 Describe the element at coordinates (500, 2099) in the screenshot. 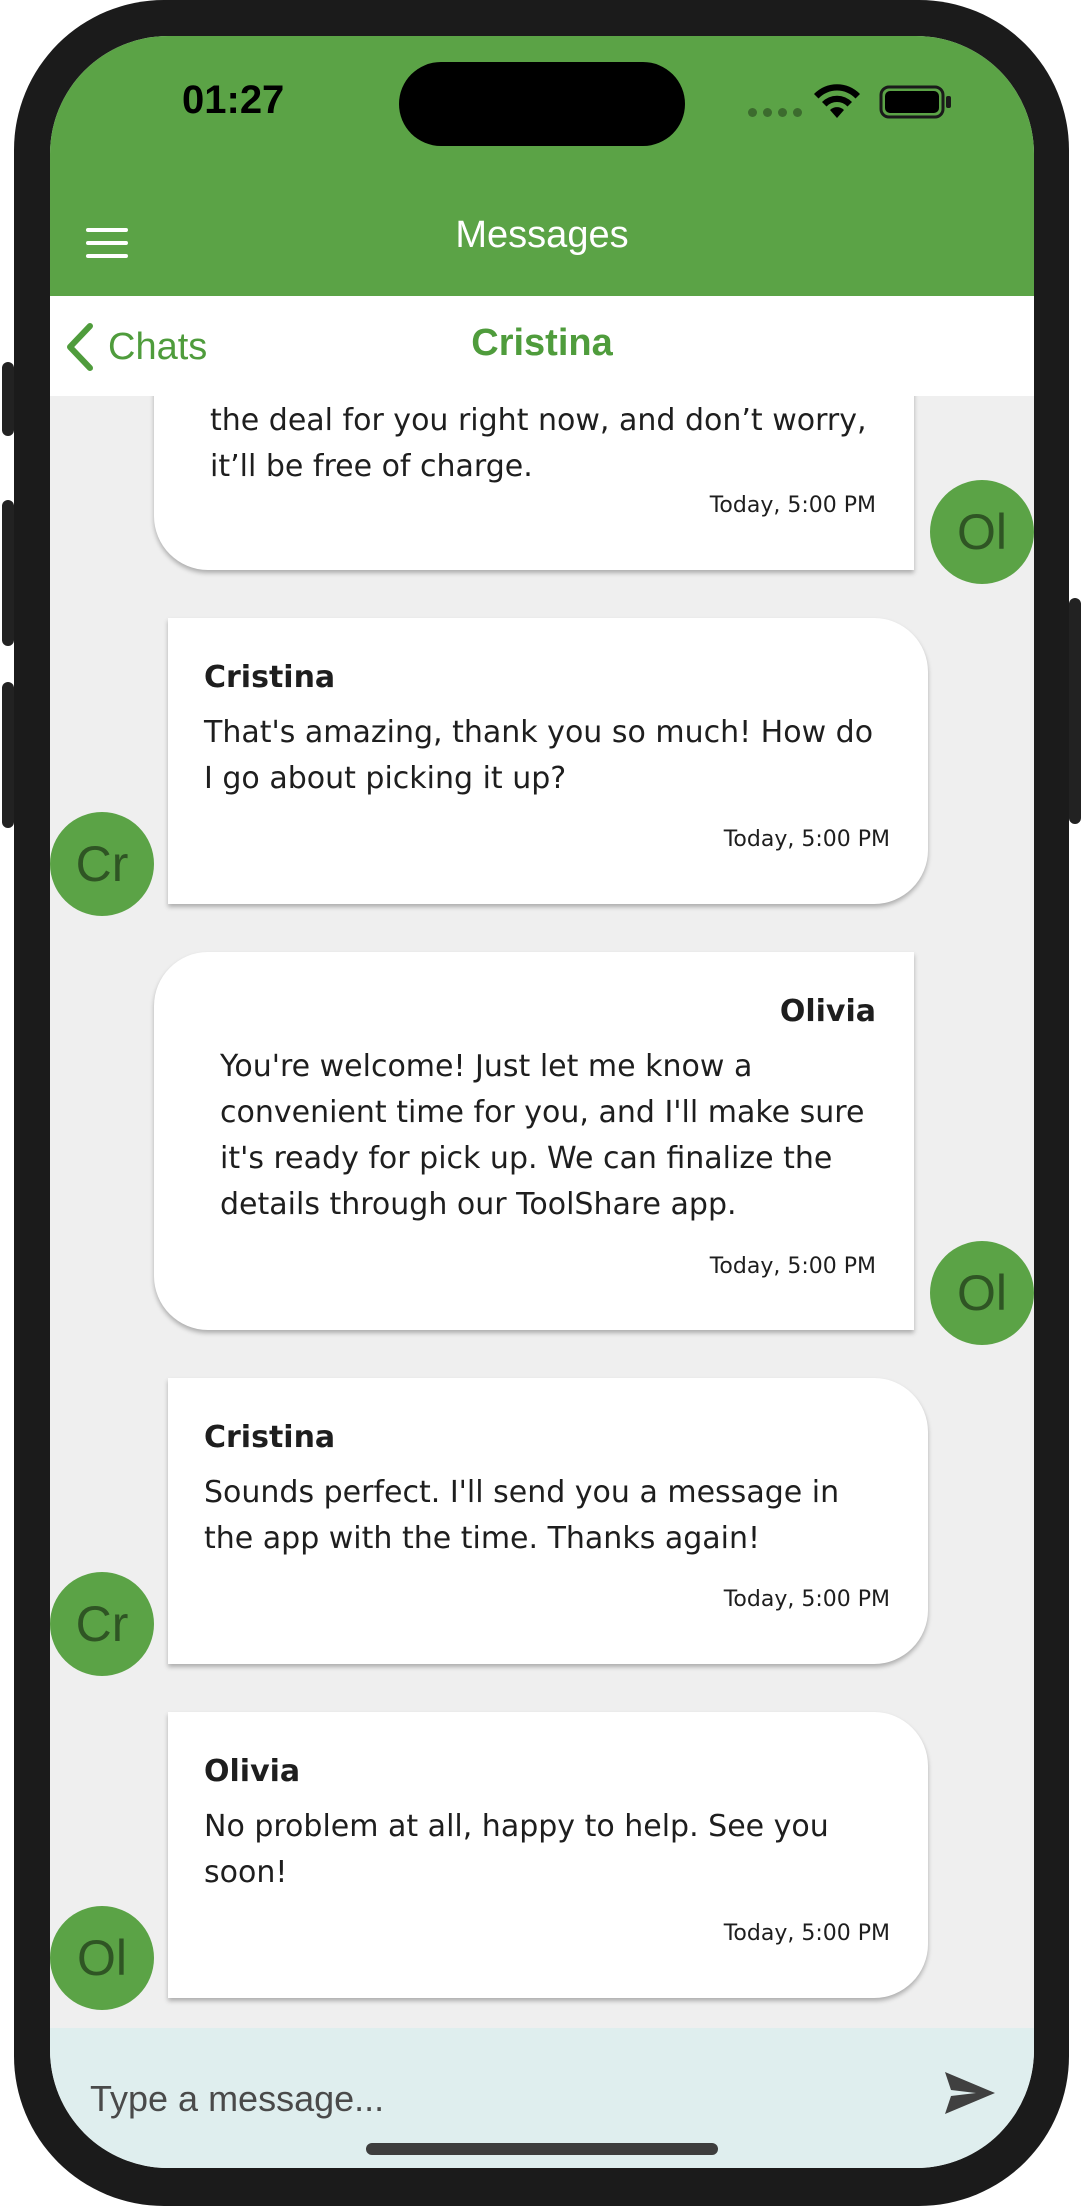

I see `message-input` at that location.